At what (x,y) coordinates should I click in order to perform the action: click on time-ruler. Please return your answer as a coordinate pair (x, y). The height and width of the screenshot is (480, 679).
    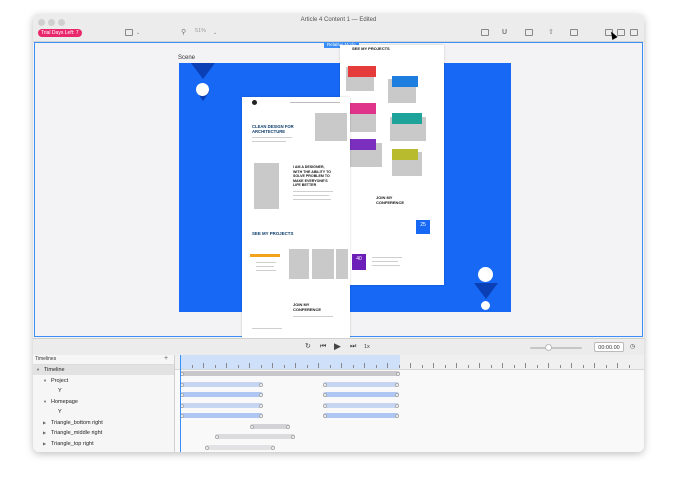
    Looking at the image, I should click on (409, 362).